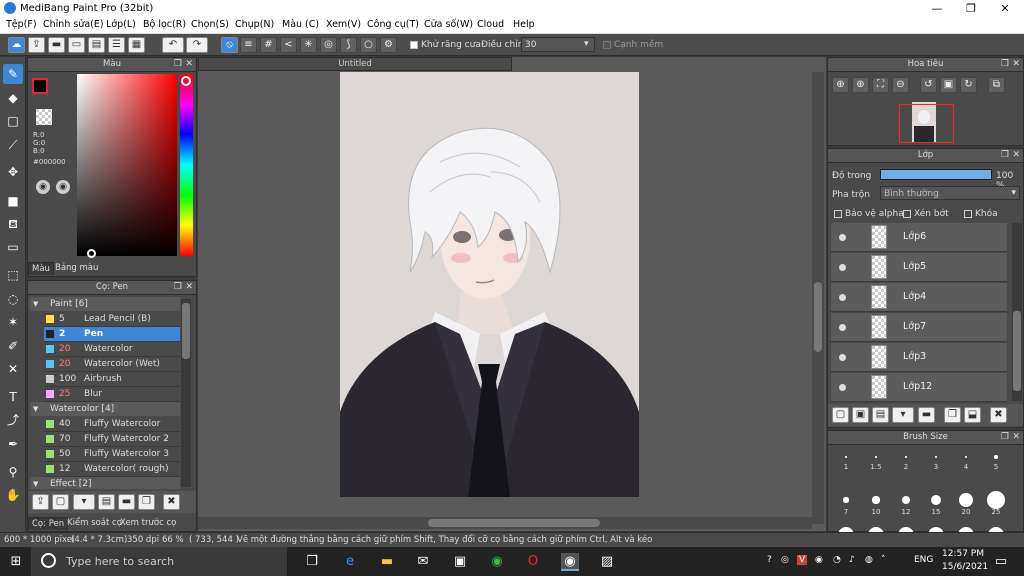 Image resolution: width=1024 pixels, height=576 pixels. Describe the element at coordinates (607, 45) in the screenshot. I see `soft-edge-checkbox` at that location.